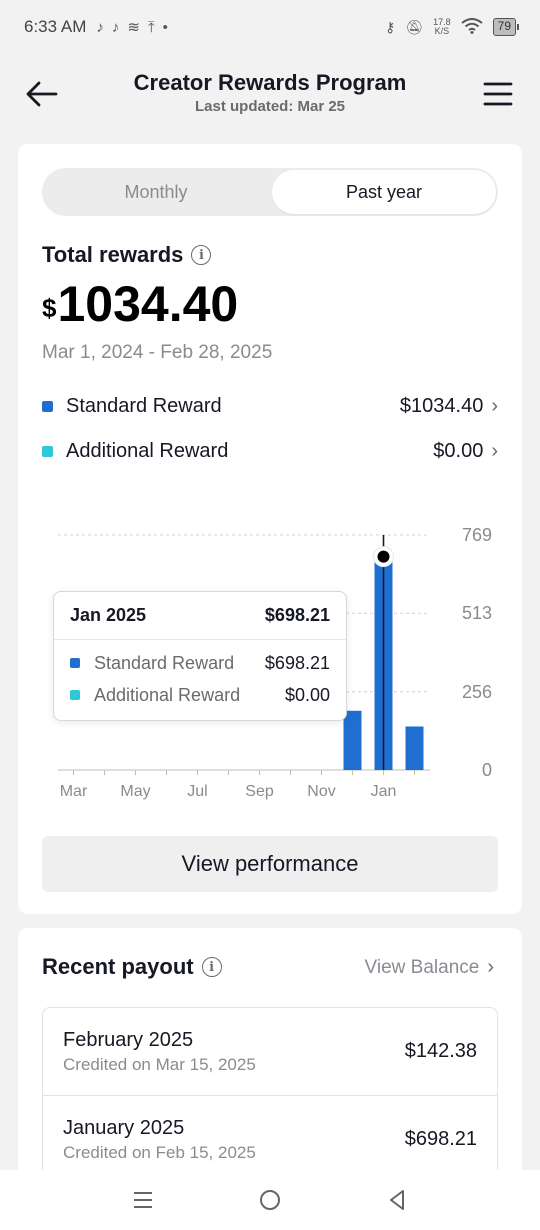 This screenshot has height=1230, width=540. I want to click on additional-reward-value: $0.00, so click(458, 450).